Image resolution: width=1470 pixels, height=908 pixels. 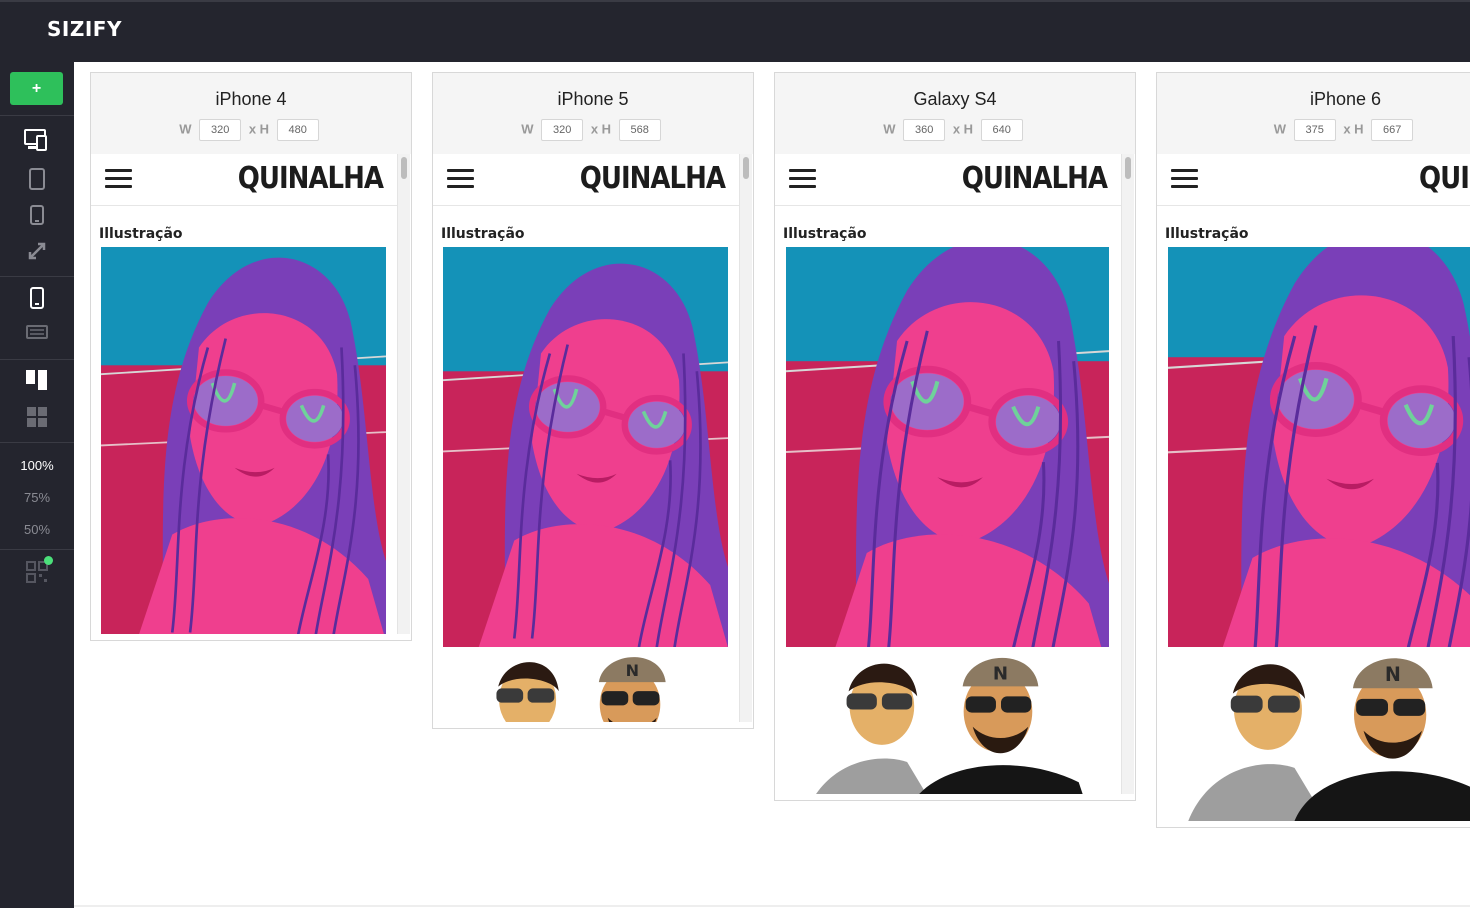 What do you see at coordinates (37, 529) in the screenshot?
I see `zoom-50: 50%` at bounding box center [37, 529].